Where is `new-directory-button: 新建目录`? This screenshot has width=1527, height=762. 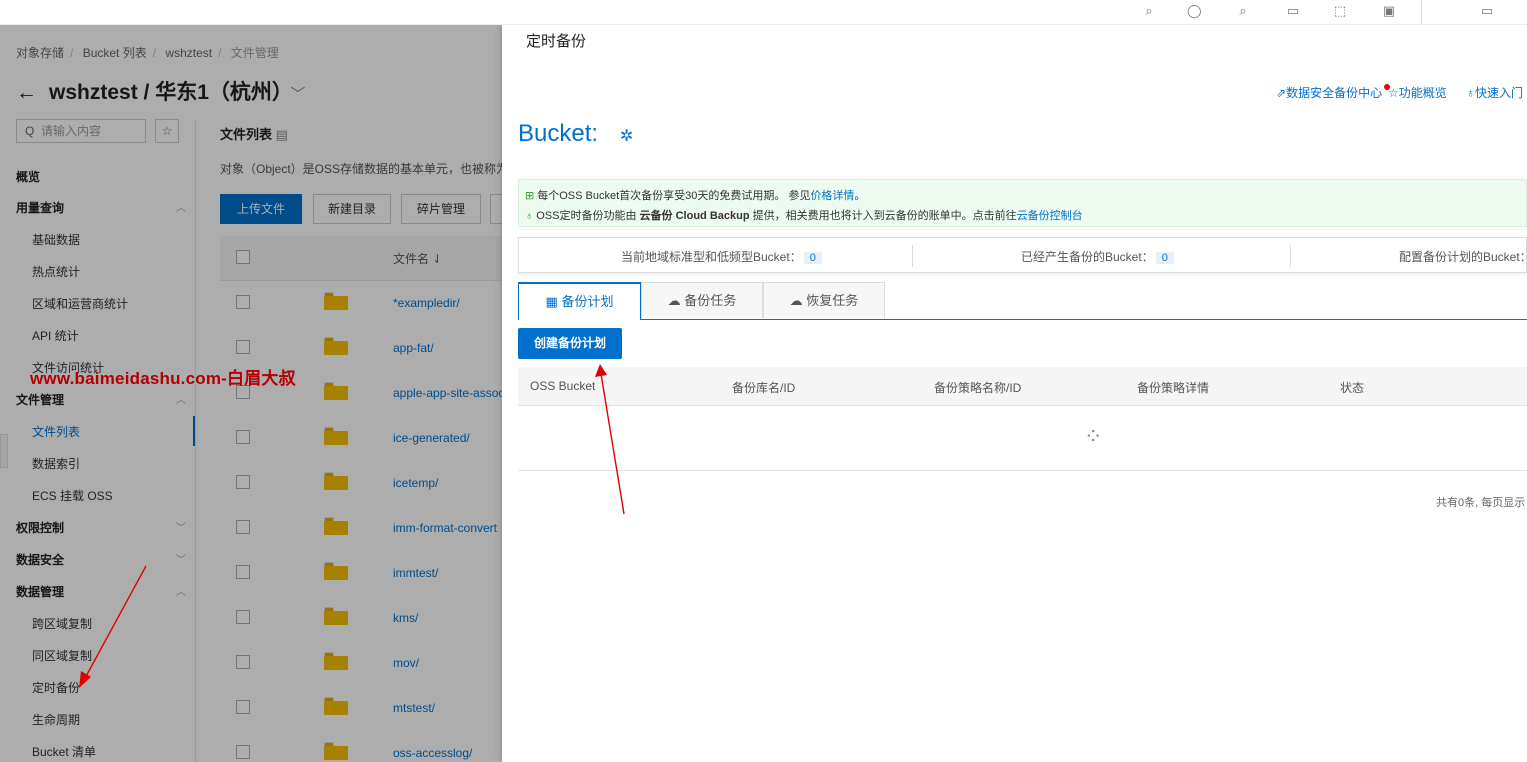
new-directory-button: 新建目录 is located at coordinates (352, 209).